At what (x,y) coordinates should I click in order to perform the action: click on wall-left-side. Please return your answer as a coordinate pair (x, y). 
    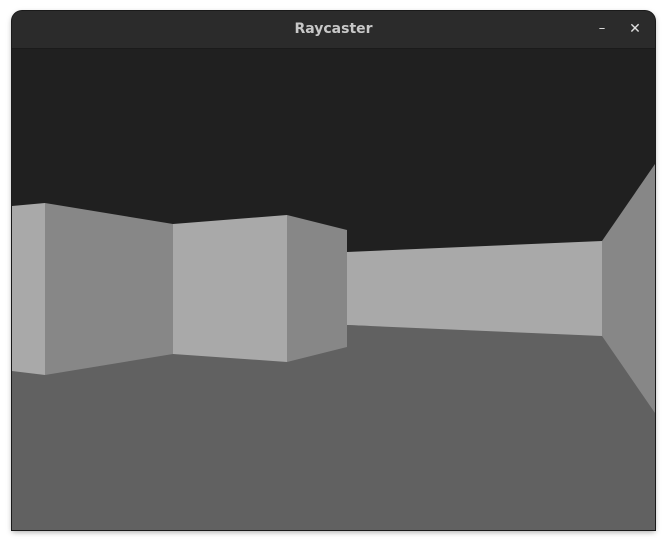
    Looking at the image, I should click on (109, 289).